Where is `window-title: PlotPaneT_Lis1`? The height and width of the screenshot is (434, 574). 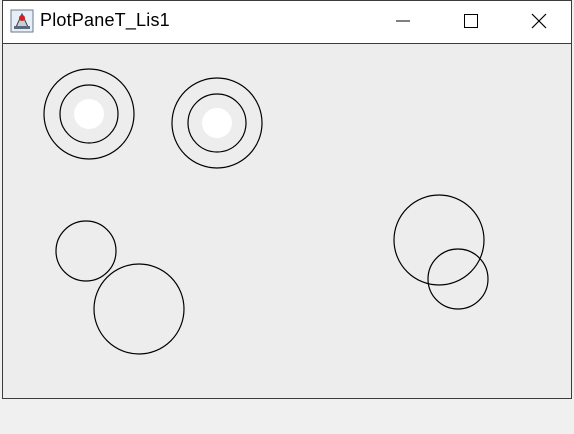
window-title: PlotPaneT_Lis1 is located at coordinates (105, 20).